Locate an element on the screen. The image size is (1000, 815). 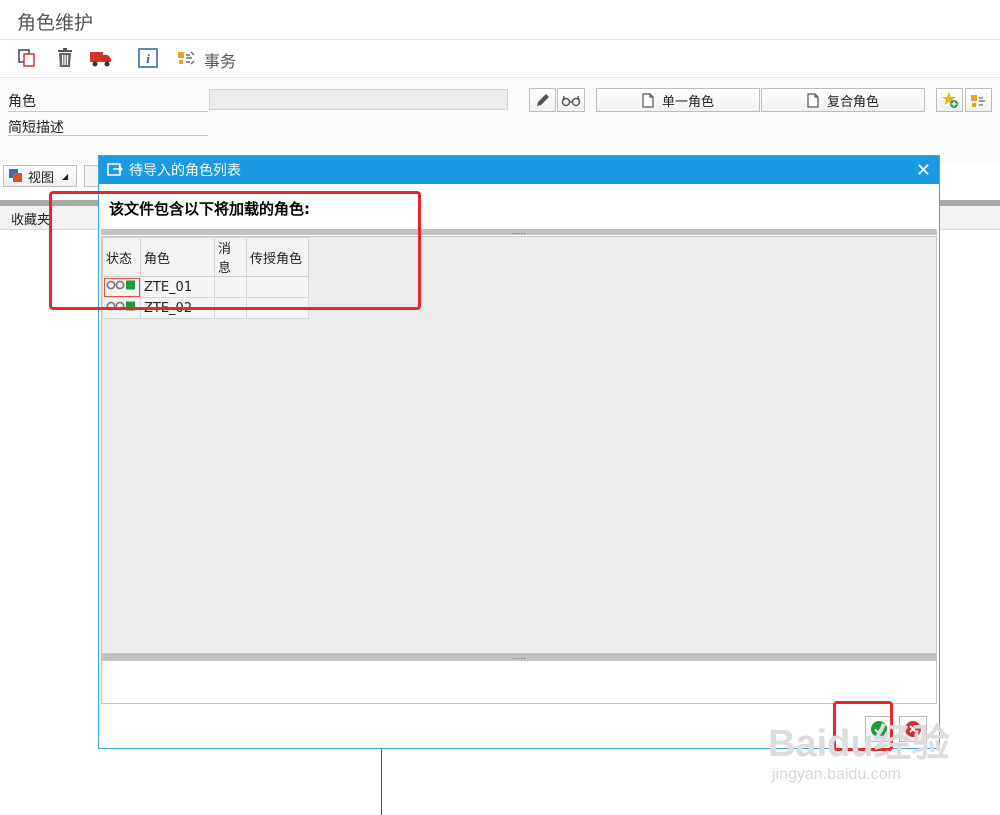
highlight-roles-box is located at coordinates (235, 250).